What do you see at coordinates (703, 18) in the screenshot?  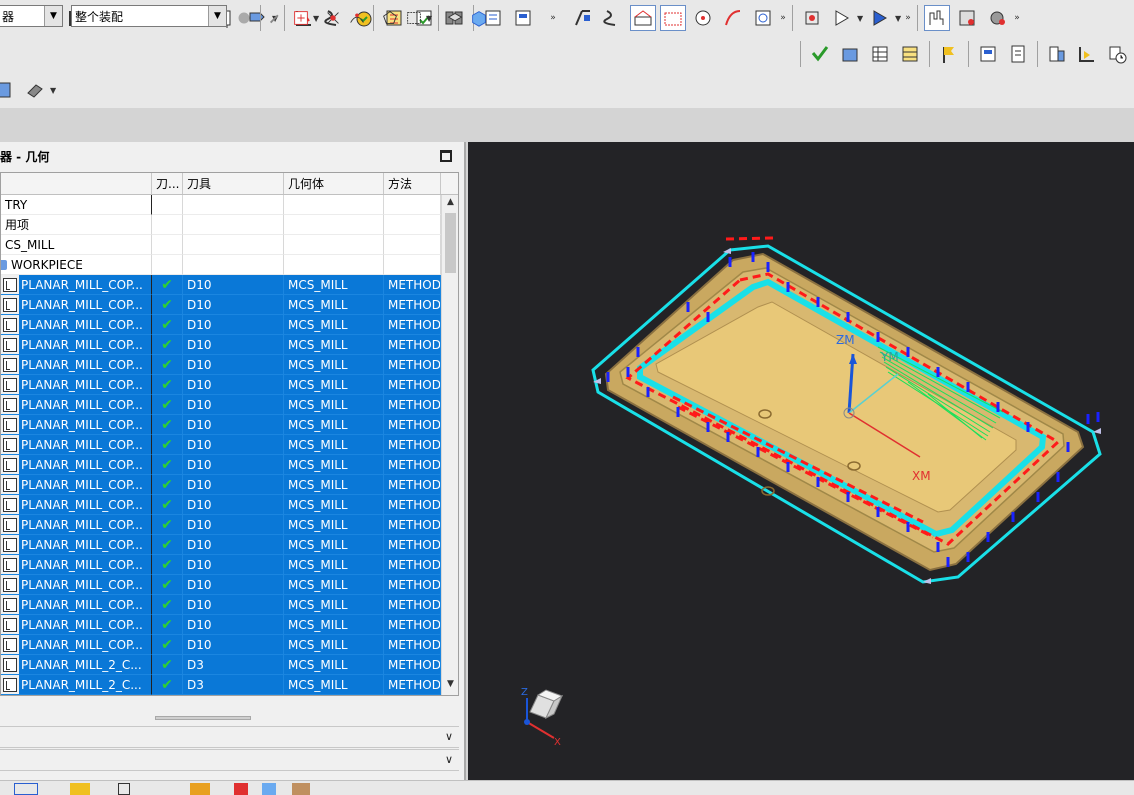 I see `point-icon` at bounding box center [703, 18].